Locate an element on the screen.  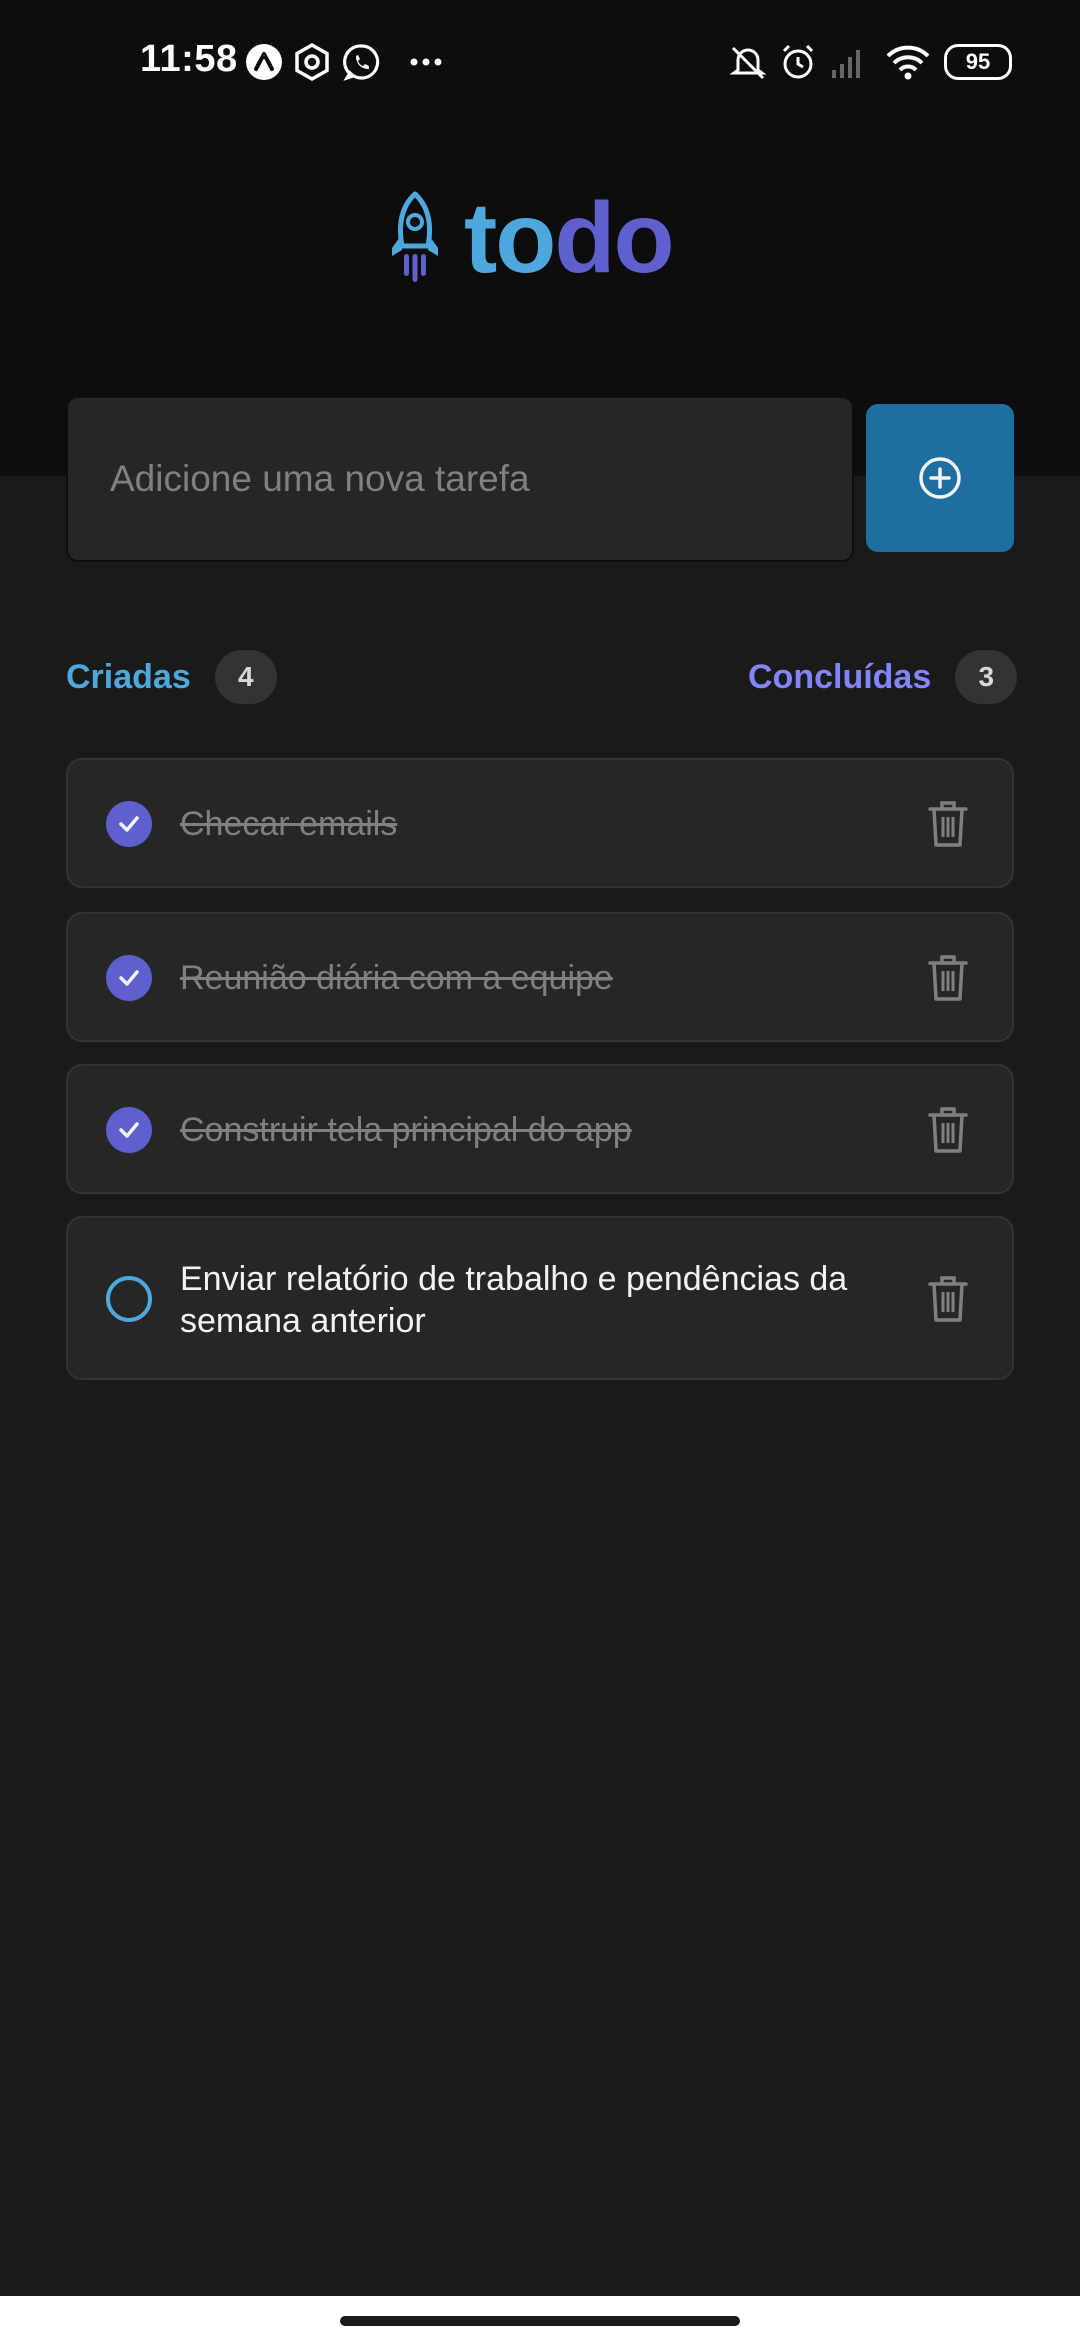
plus-circle-icon is located at coordinates (940, 478).